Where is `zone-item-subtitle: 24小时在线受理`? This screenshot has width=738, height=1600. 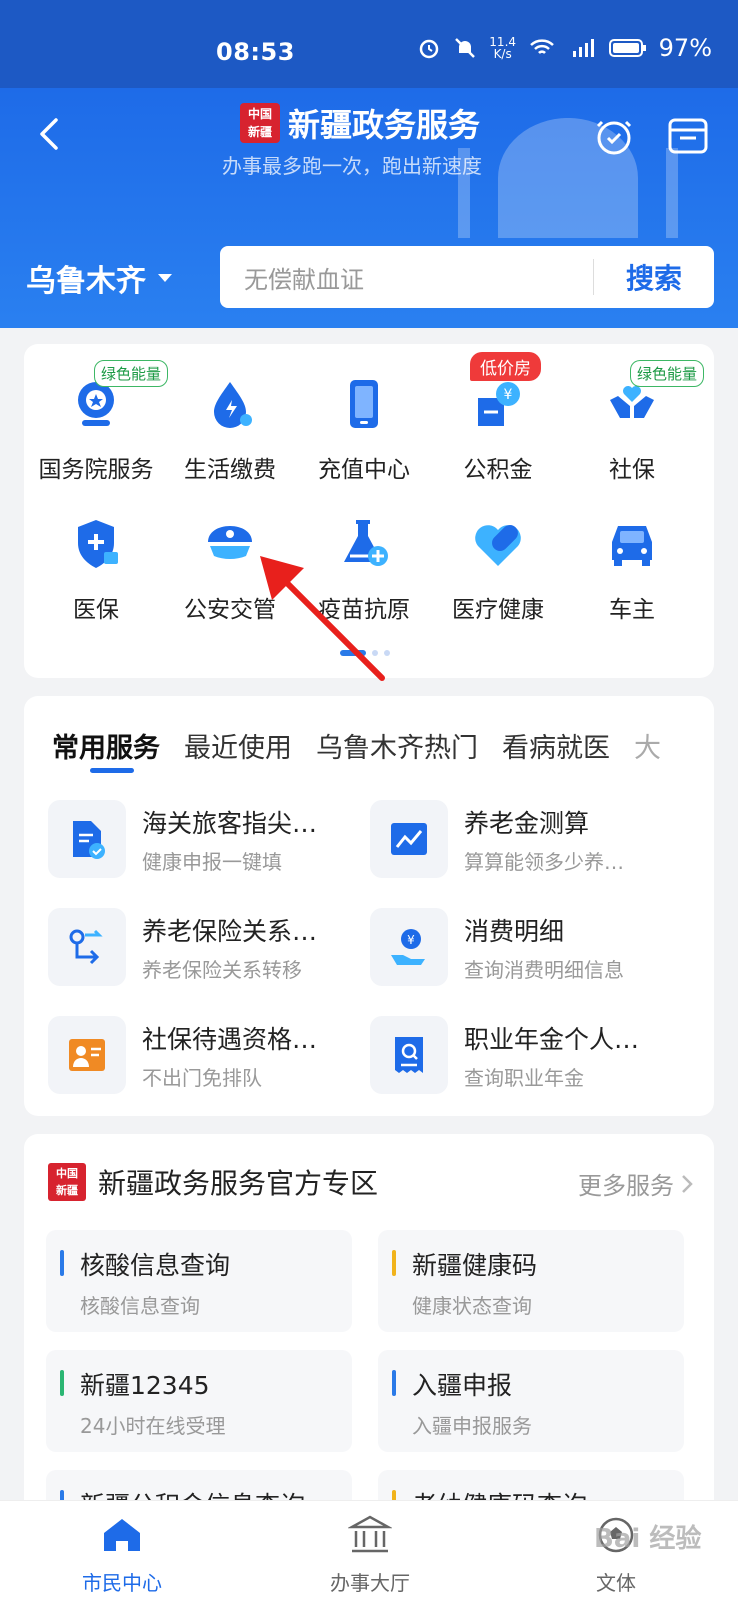 zone-item-subtitle: 24小时在线受理 is located at coordinates (153, 1426).